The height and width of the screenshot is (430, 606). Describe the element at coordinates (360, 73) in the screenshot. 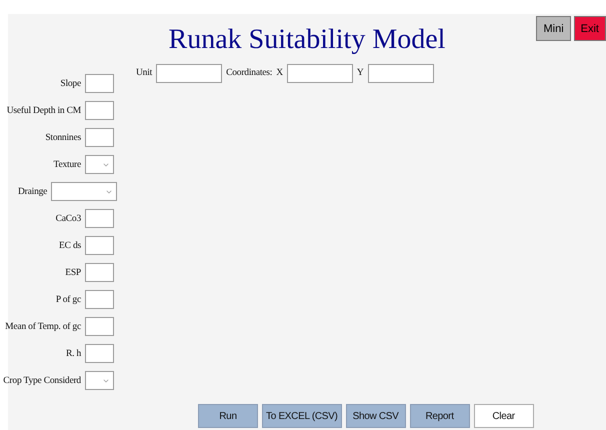

I see `y-label: Y` at that location.